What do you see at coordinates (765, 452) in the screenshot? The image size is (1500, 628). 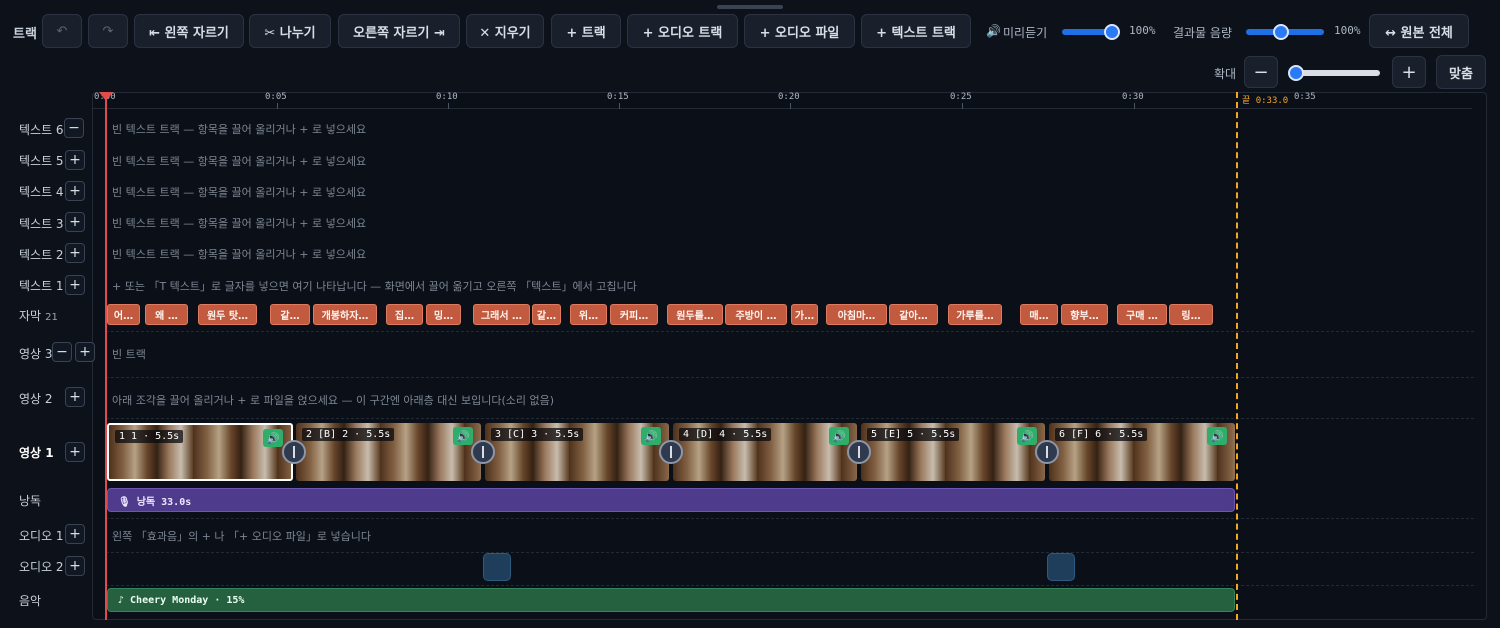 I see `video-clip: 4 [D] 4 · 5.5s 🔊` at bounding box center [765, 452].